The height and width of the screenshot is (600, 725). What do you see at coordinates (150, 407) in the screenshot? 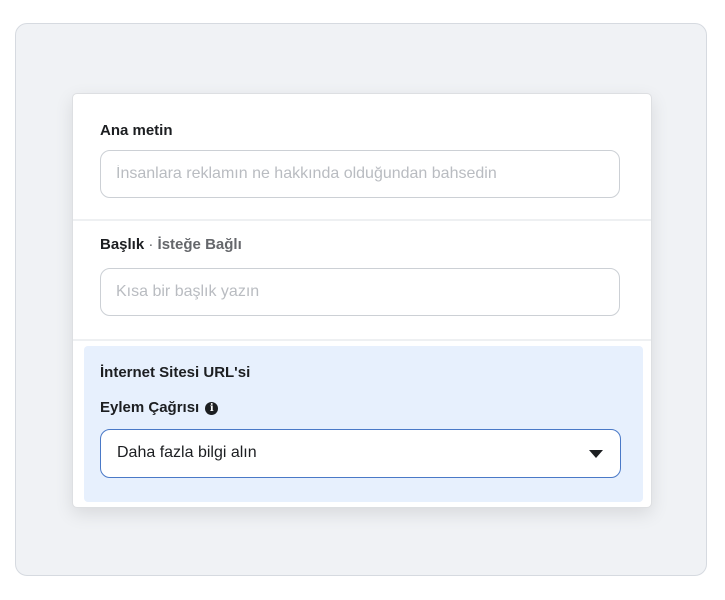
I see `cta-label: Eylem Çağrısı` at bounding box center [150, 407].